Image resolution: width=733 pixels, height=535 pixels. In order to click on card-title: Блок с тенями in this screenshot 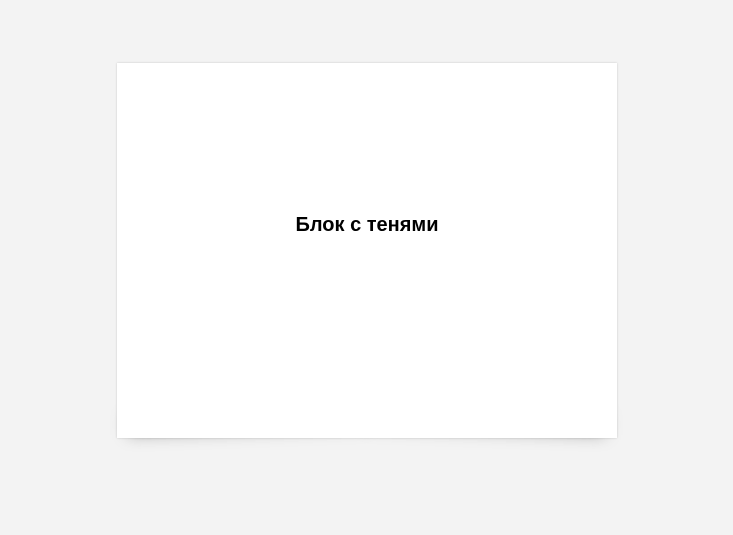, I will do `click(367, 225)`.